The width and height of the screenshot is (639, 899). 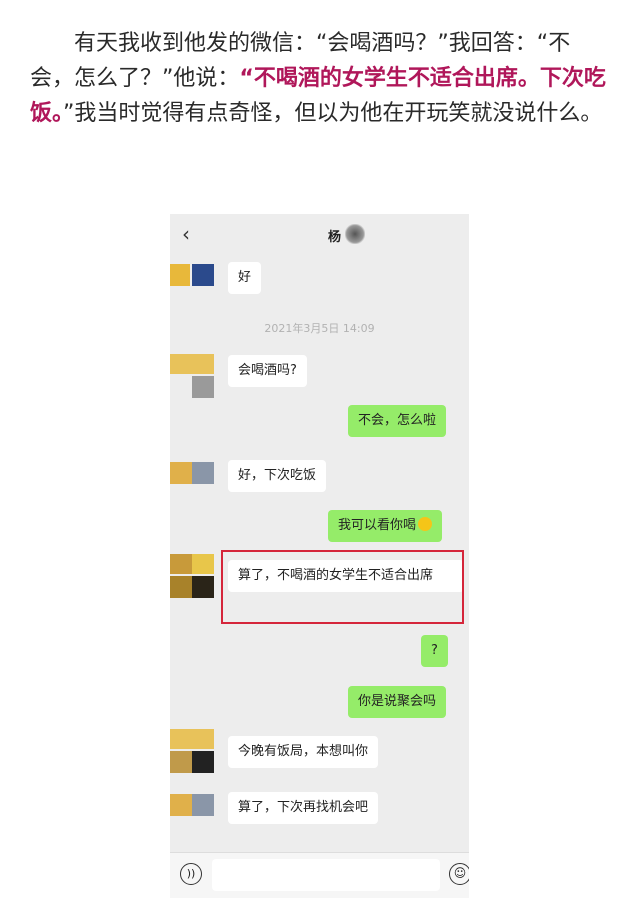 I want to click on grin-emoji-icon, so click(x=425, y=524).